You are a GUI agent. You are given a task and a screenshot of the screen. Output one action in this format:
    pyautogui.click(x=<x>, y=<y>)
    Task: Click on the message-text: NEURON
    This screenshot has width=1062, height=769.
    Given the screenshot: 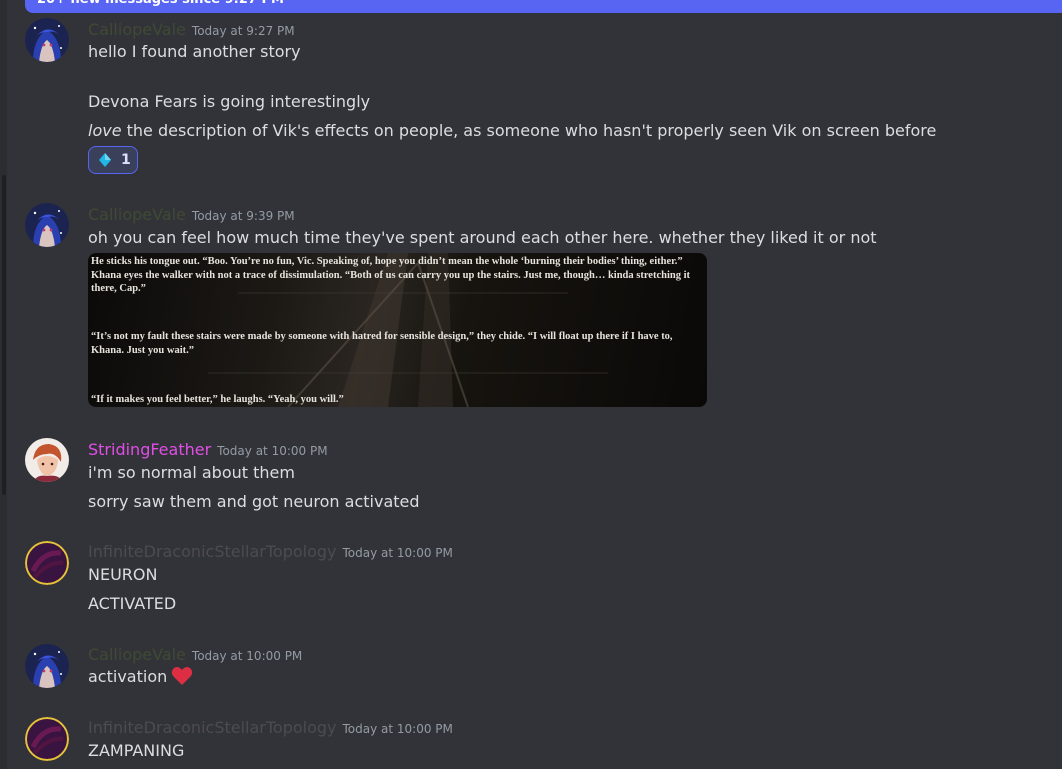 What is the action you would take?
    pyautogui.click(x=123, y=574)
    